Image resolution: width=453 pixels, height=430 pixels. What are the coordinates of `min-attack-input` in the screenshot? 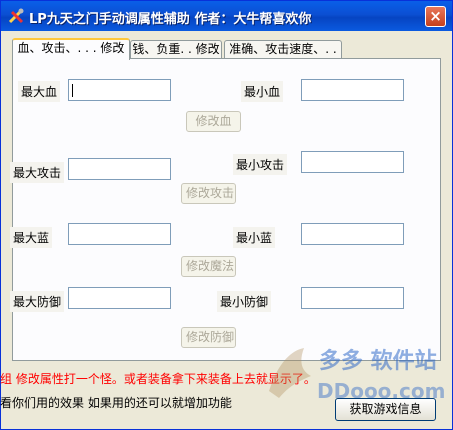 It's located at (352, 162).